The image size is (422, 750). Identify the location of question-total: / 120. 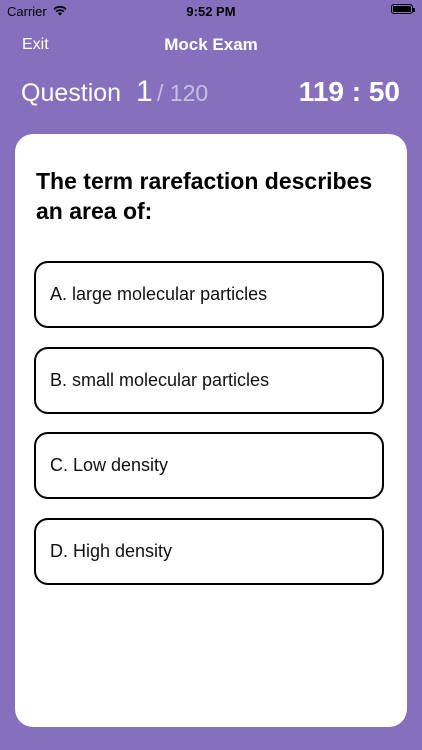
(183, 93).